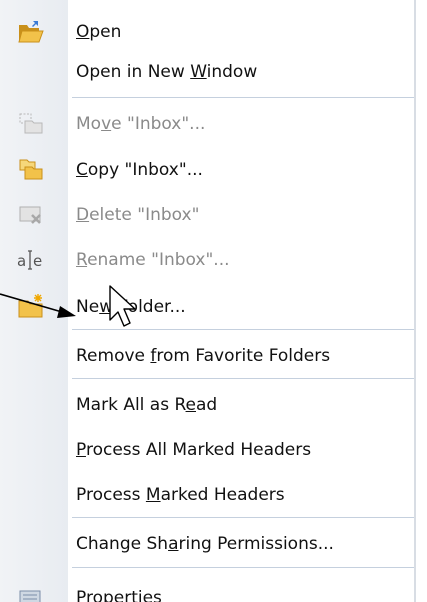 The height and width of the screenshot is (602, 427). I want to click on menu-item-delete-inbox: Delete "Inbox", so click(207, 215).